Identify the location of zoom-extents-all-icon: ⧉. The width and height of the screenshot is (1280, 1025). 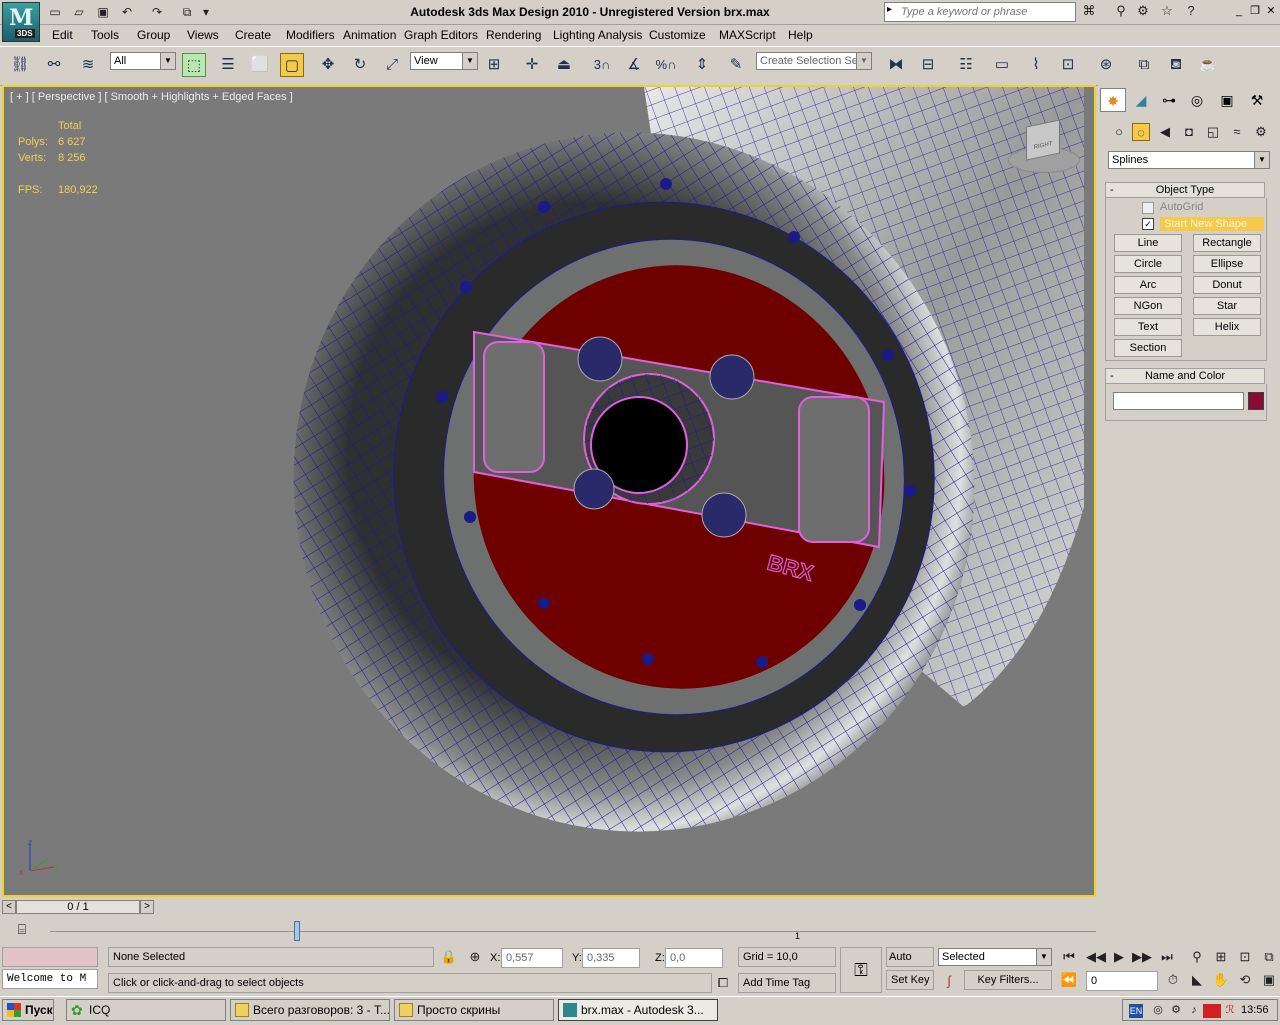
(1269, 957).